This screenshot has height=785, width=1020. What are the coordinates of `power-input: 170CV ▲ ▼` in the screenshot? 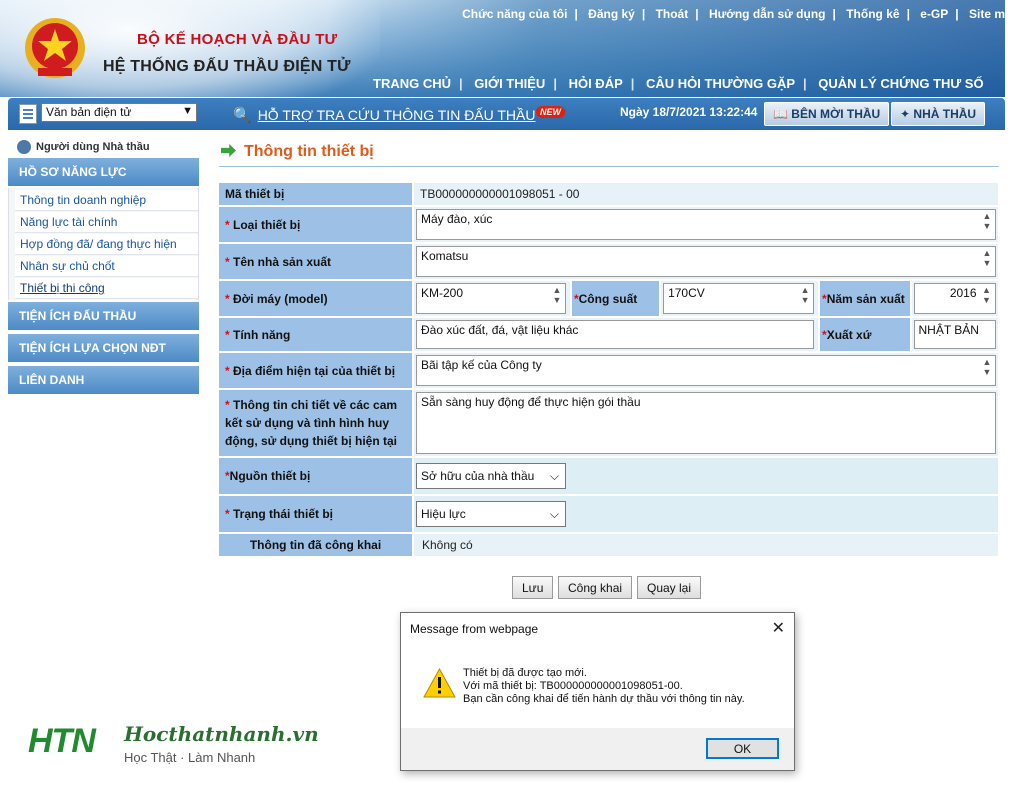 It's located at (739, 298).